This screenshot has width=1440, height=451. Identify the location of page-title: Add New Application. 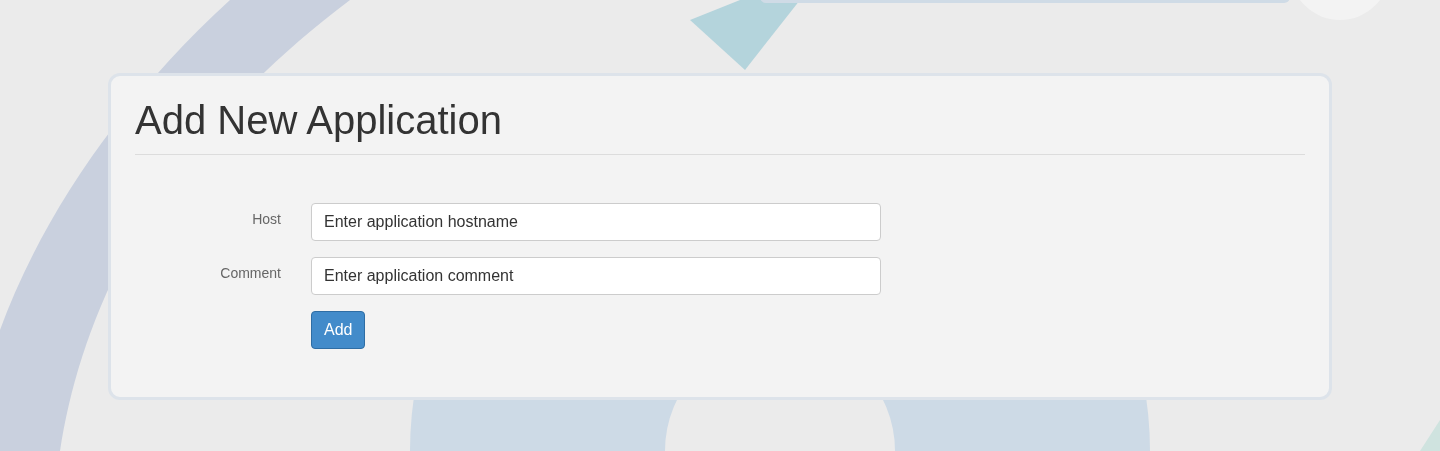
(720, 126).